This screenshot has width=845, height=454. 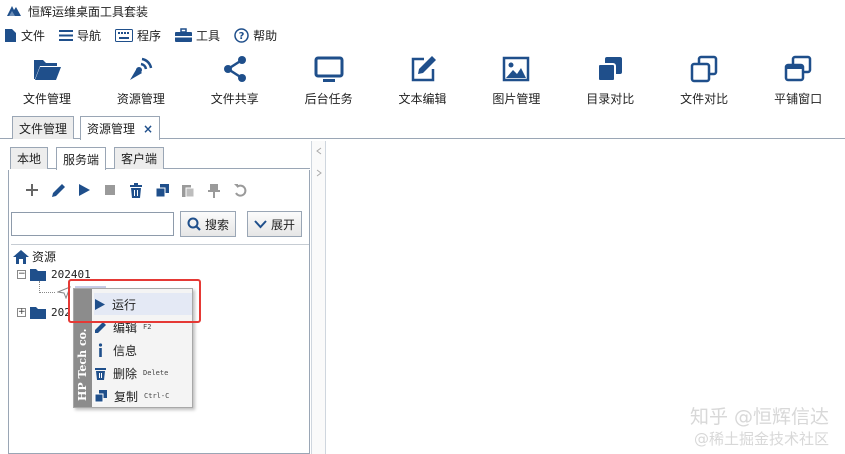 I want to click on add-button, so click(x=32, y=190).